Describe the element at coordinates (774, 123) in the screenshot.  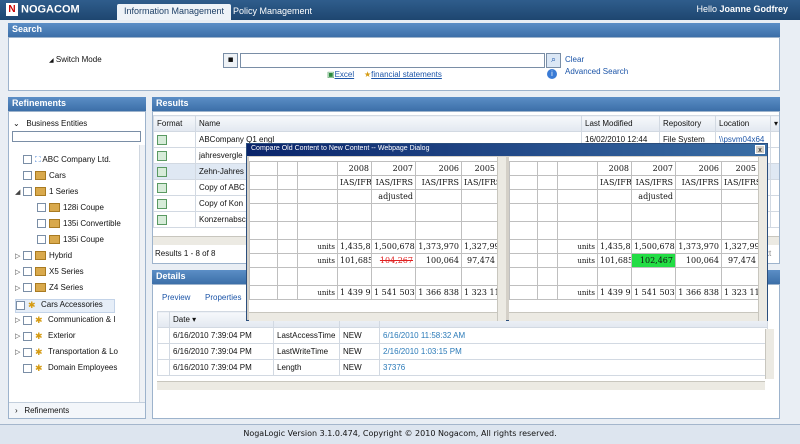
I see `column-menu-icon: ▾` at that location.